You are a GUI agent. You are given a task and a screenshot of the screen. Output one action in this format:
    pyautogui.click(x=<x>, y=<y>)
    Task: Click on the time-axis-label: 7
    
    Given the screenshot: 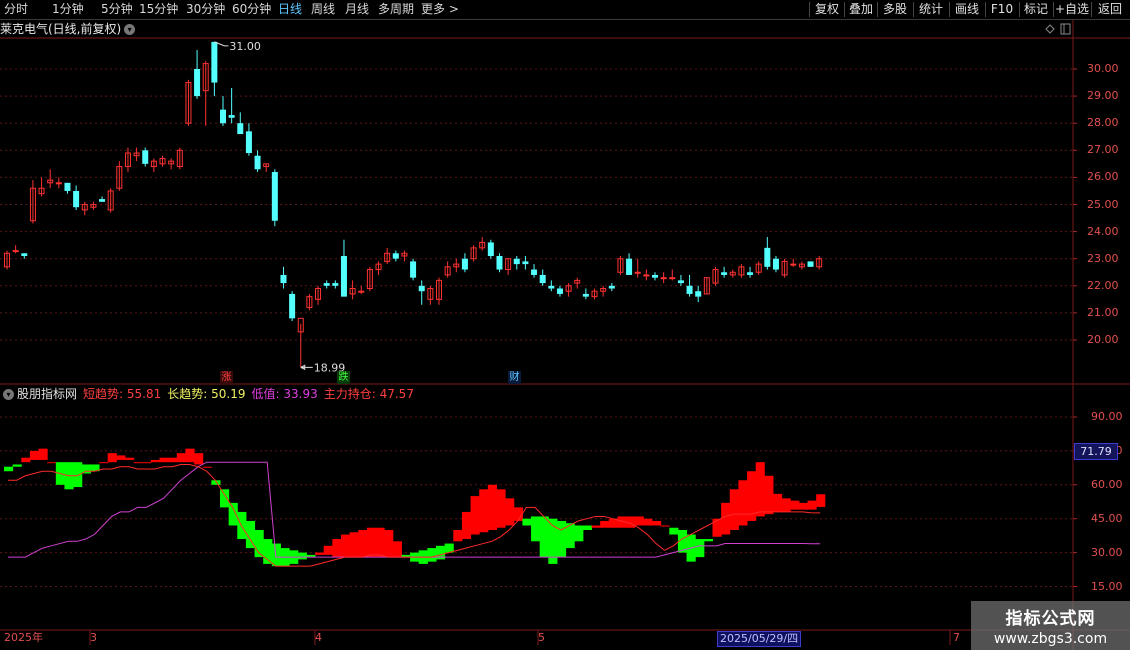 What is the action you would take?
    pyautogui.click(x=956, y=637)
    